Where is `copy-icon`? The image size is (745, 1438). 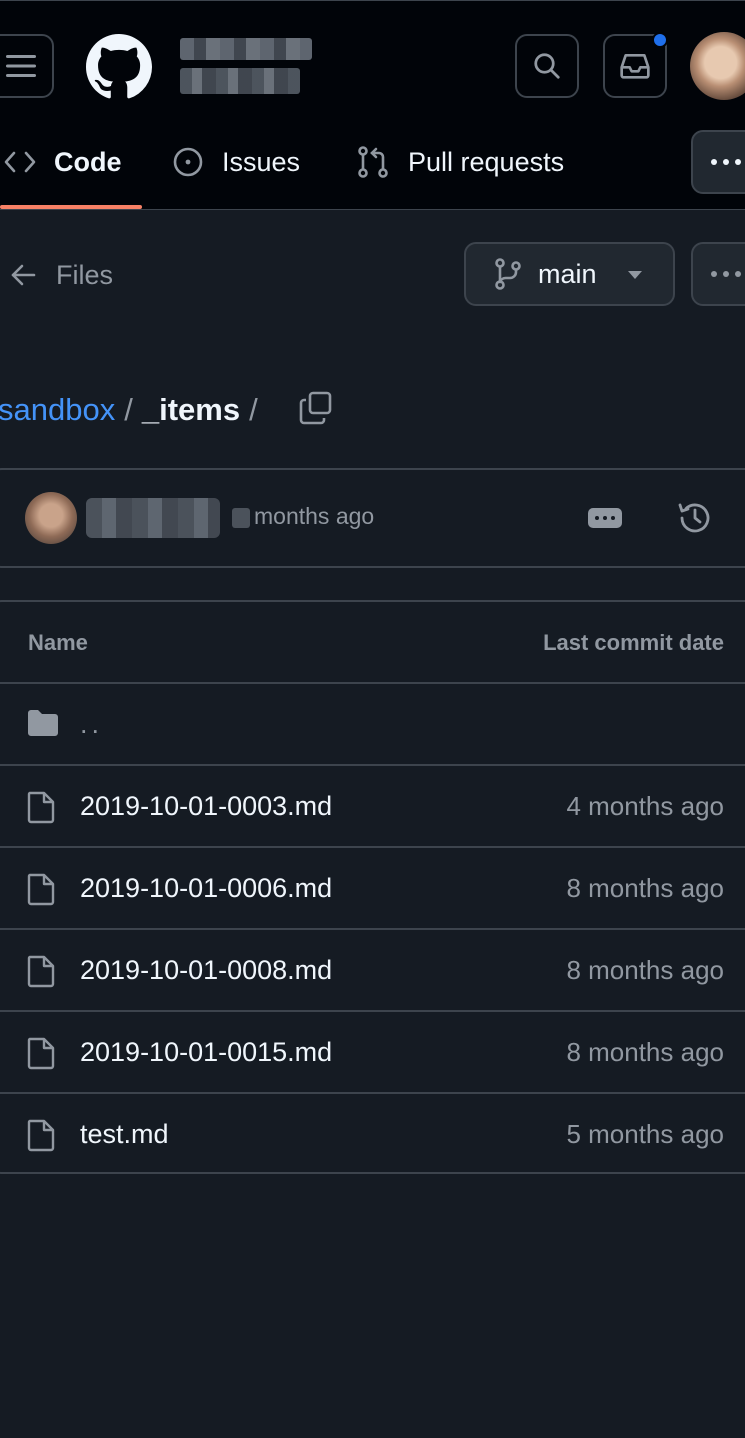
copy-icon is located at coordinates (315, 408).